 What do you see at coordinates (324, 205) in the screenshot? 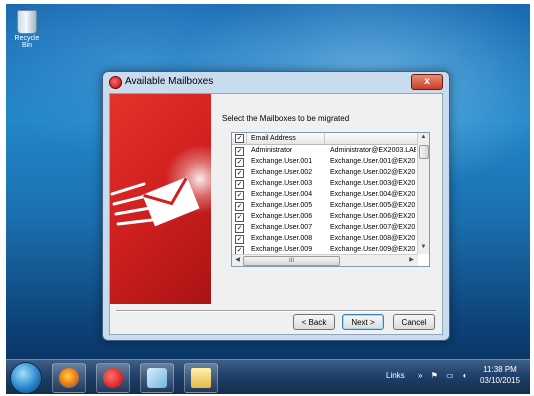
I see `table-row: ✓ Exchange.User.005 Exchange.User.005@EX20` at bounding box center [324, 205].